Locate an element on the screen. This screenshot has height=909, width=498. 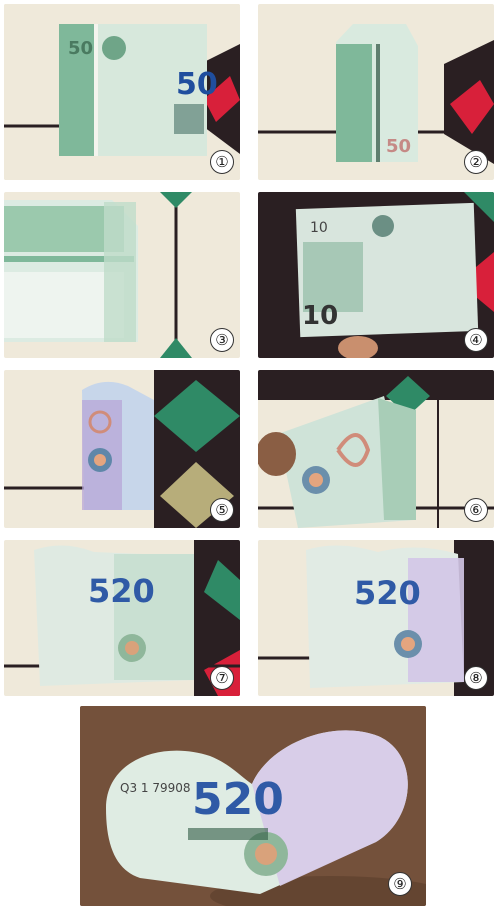
photo-step-6: ⑥ is located at coordinates (376, 449).